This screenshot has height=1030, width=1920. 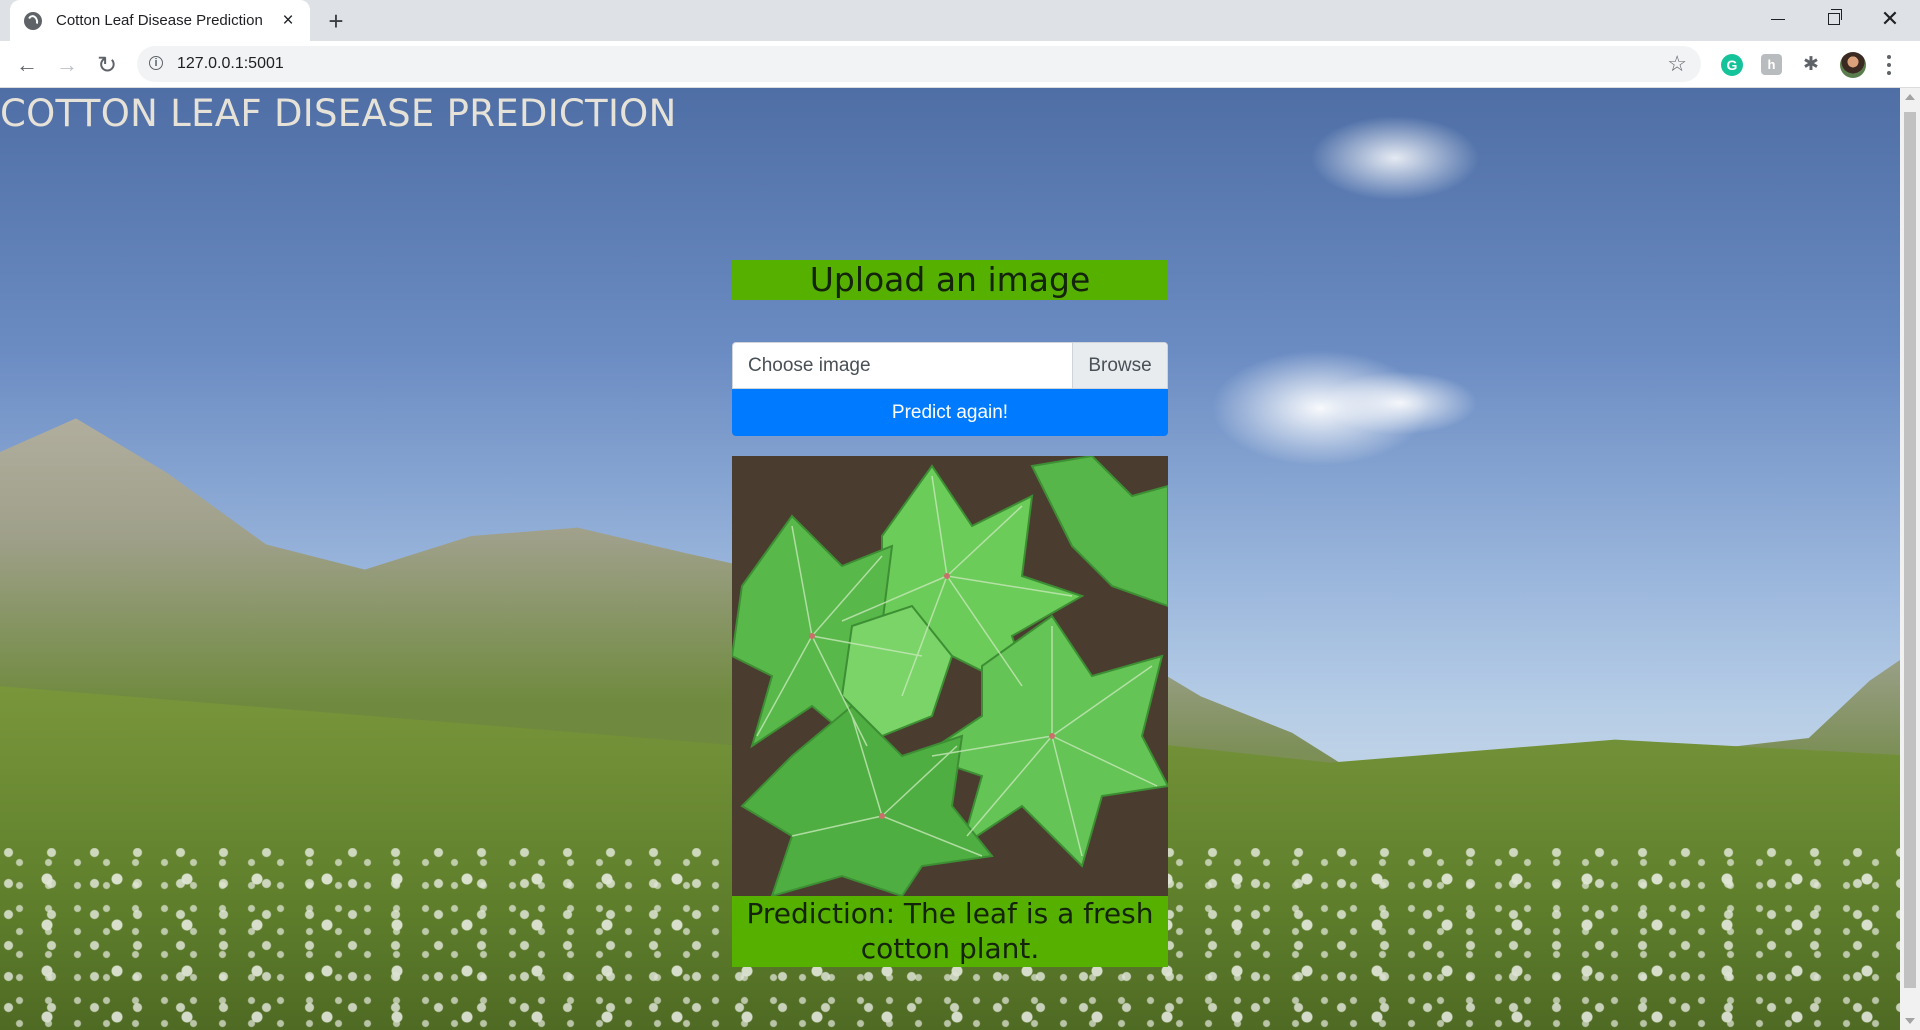 I want to click on avatar, so click(x=1853, y=65).